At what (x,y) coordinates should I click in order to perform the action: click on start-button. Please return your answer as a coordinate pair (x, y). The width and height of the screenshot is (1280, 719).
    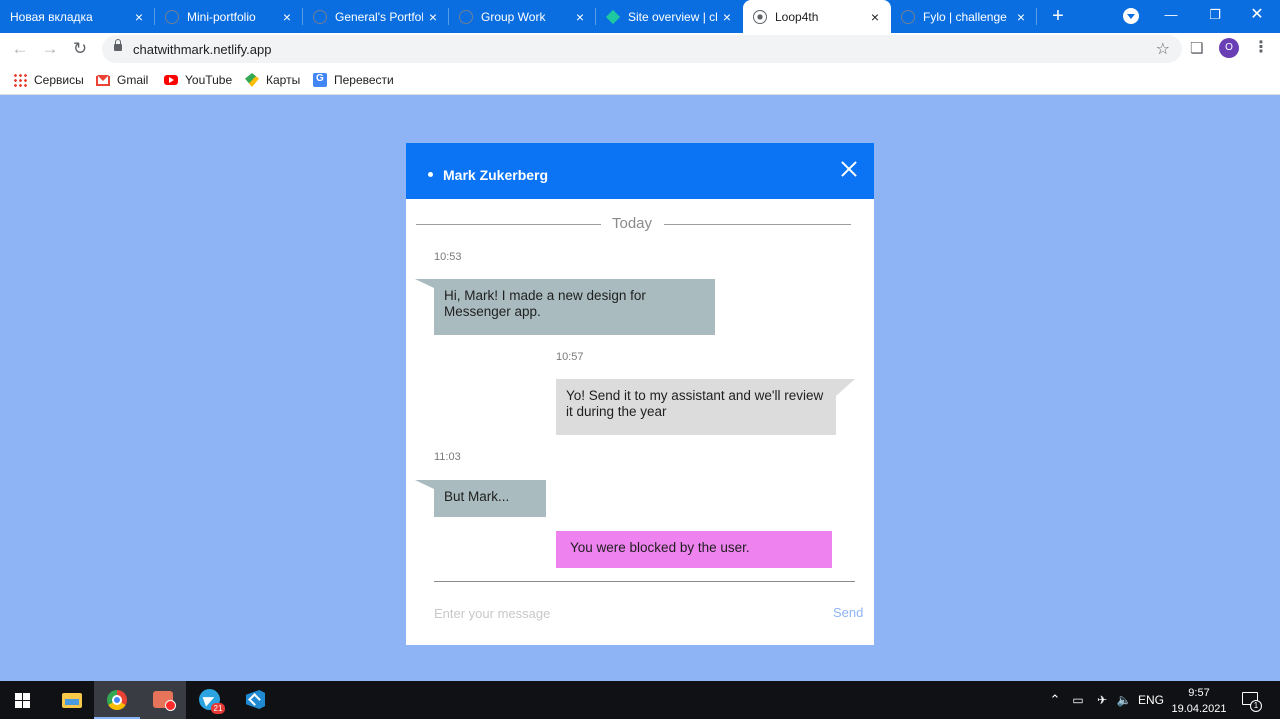
    Looking at the image, I should click on (23, 700).